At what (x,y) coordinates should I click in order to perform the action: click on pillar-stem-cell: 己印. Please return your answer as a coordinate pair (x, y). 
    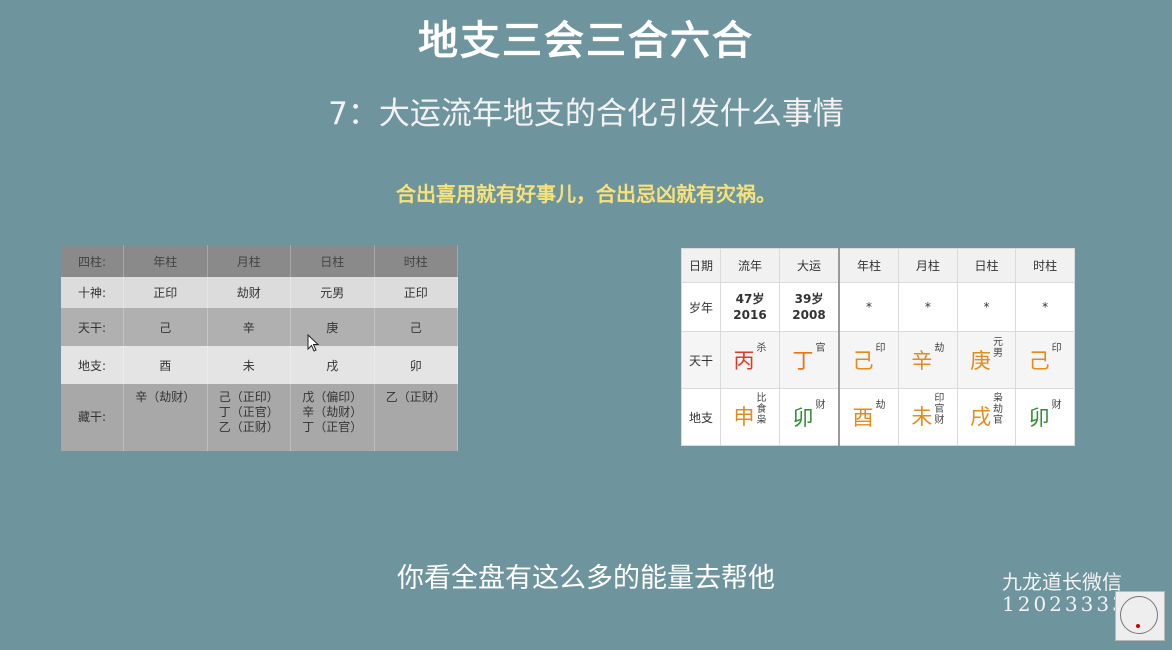
    Looking at the image, I should click on (1045, 360).